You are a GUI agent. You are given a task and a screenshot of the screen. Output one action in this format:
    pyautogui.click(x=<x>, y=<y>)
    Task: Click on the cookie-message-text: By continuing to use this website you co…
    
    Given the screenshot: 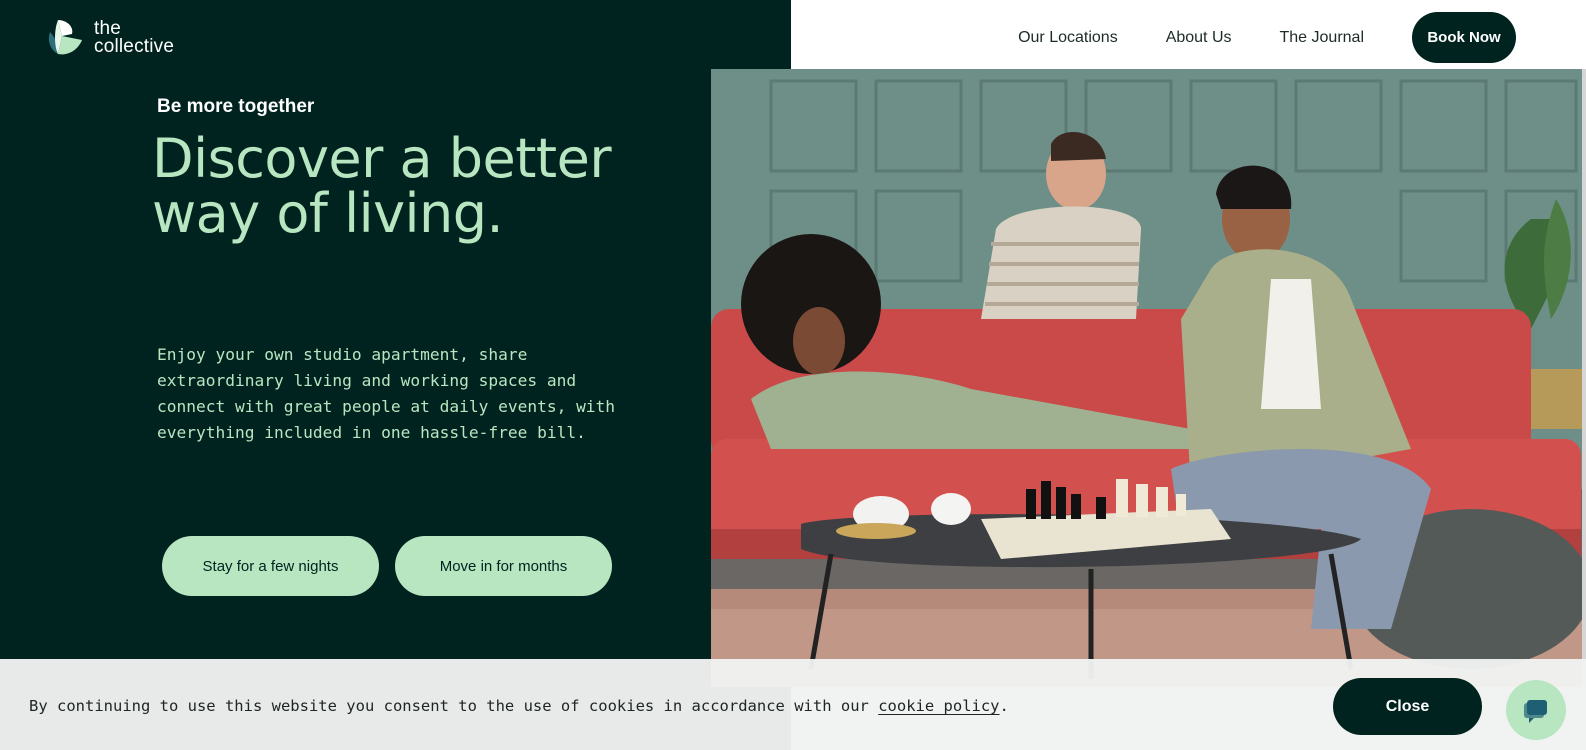 What is the action you would take?
    pyautogui.click(x=454, y=706)
    